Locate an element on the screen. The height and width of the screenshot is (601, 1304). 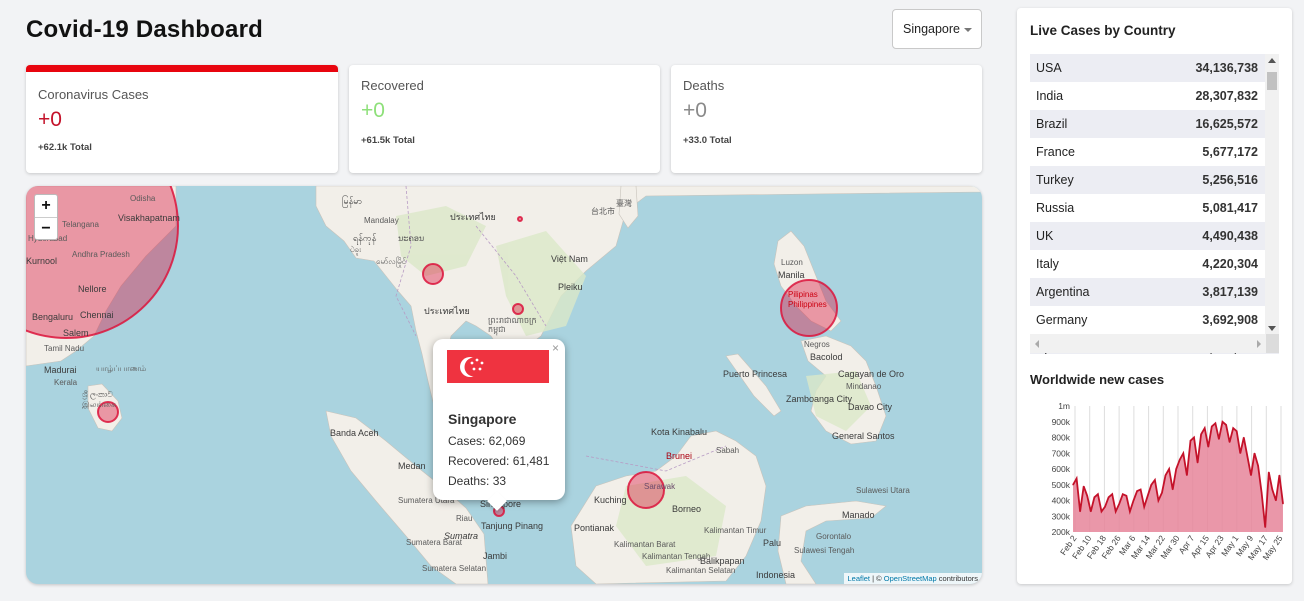
cases-card-title: Coronavirus Cases is located at coordinates (93, 94).